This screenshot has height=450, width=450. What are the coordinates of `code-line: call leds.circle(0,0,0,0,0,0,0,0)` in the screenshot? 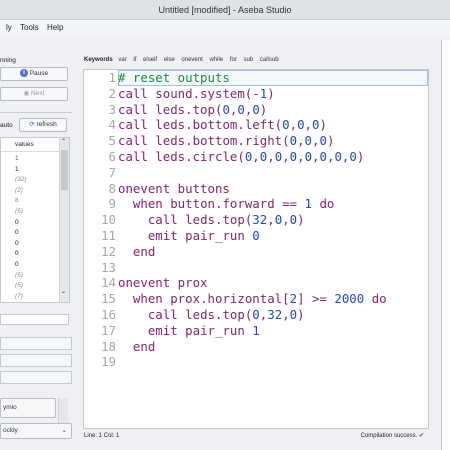 It's located at (241, 156).